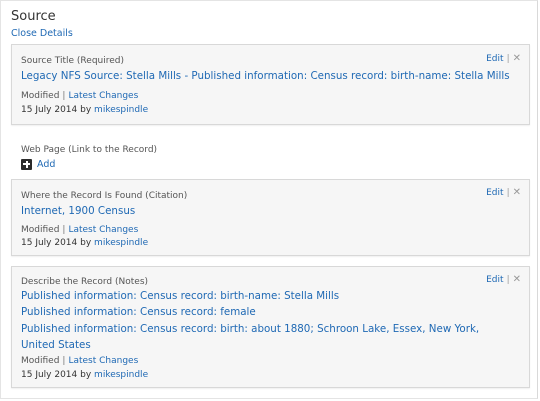  What do you see at coordinates (503, 58) in the screenshot?
I see `source-title-actions: Edit | ✕` at bounding box center [503, 58].